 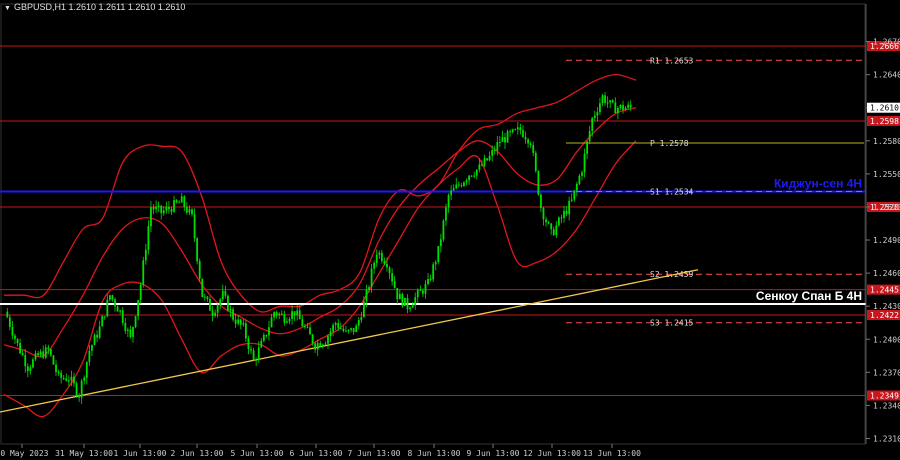 I want to click on y-tick-label: 1.2490, so click(x=886, y=240).